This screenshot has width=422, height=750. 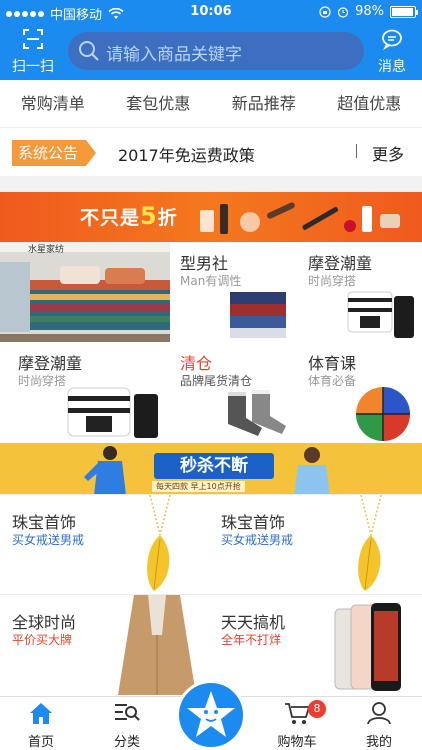 I want to click on scan-label: 扫一扫, so click(x=33, y=67).